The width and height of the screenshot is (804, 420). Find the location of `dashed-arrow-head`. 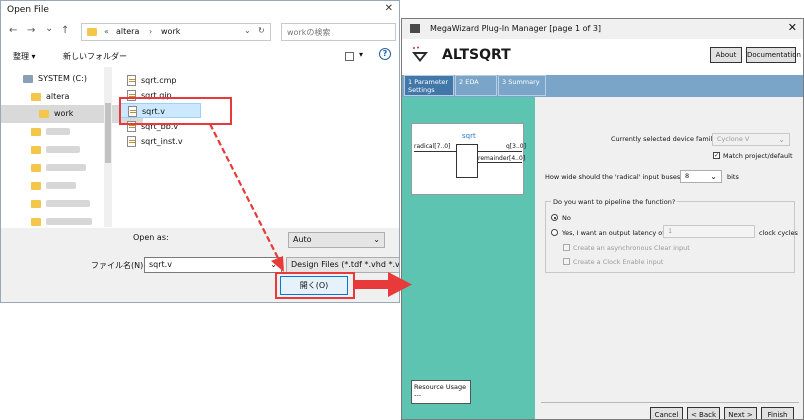

dashed-arrow-head is located at coordinates (277, 264).